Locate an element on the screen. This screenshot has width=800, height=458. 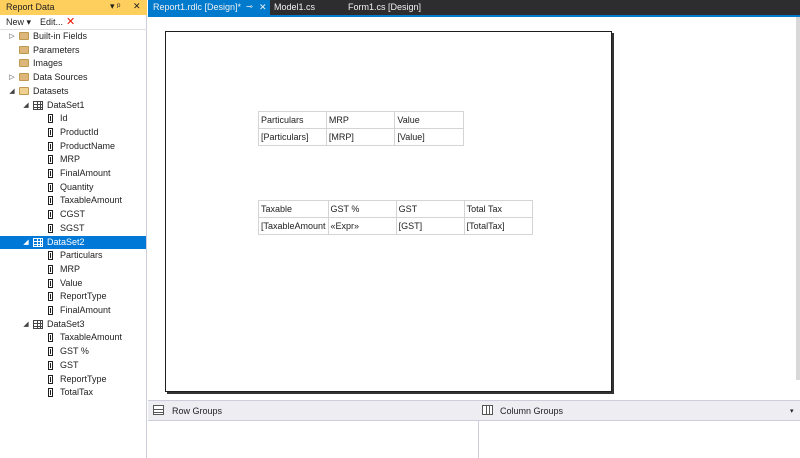
table-cell: Particulars is located at coordinates (292, 120).